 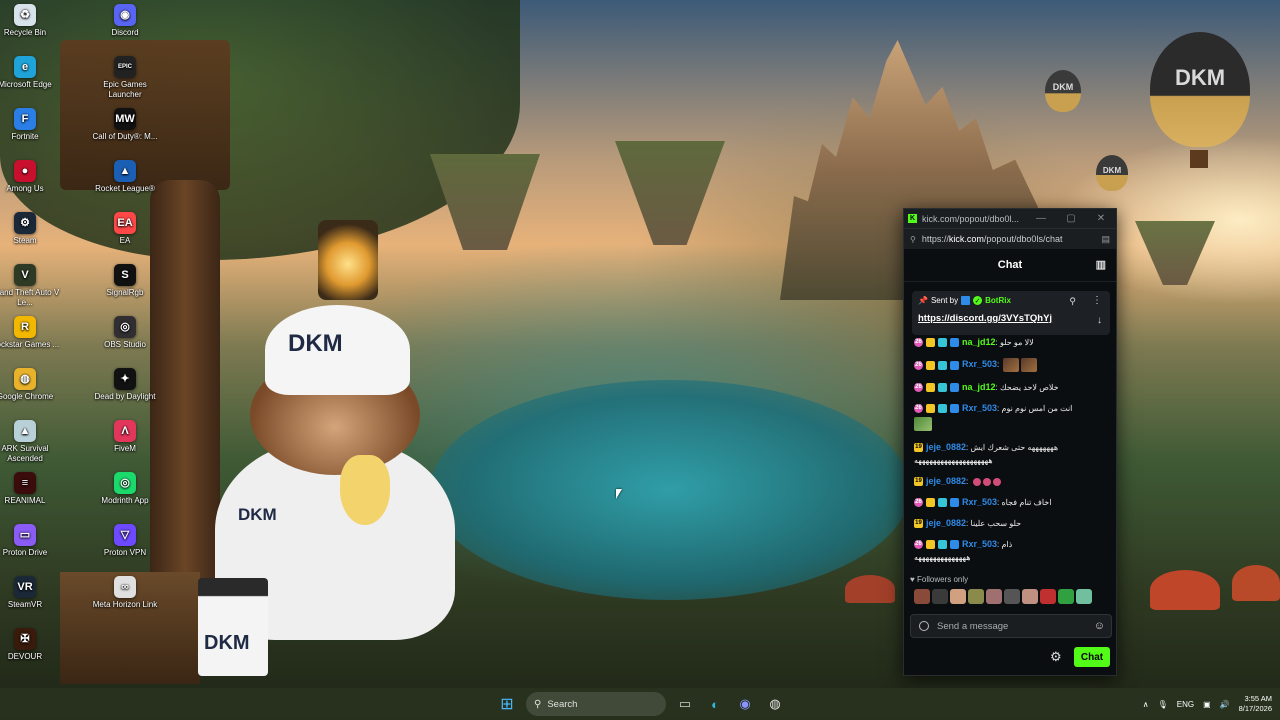 What do you see at coordinates (125, 385) in the screenshot?
I see `desktop-shortcut: ✦ Dead by Daylight` at bounding box center [125, 385].